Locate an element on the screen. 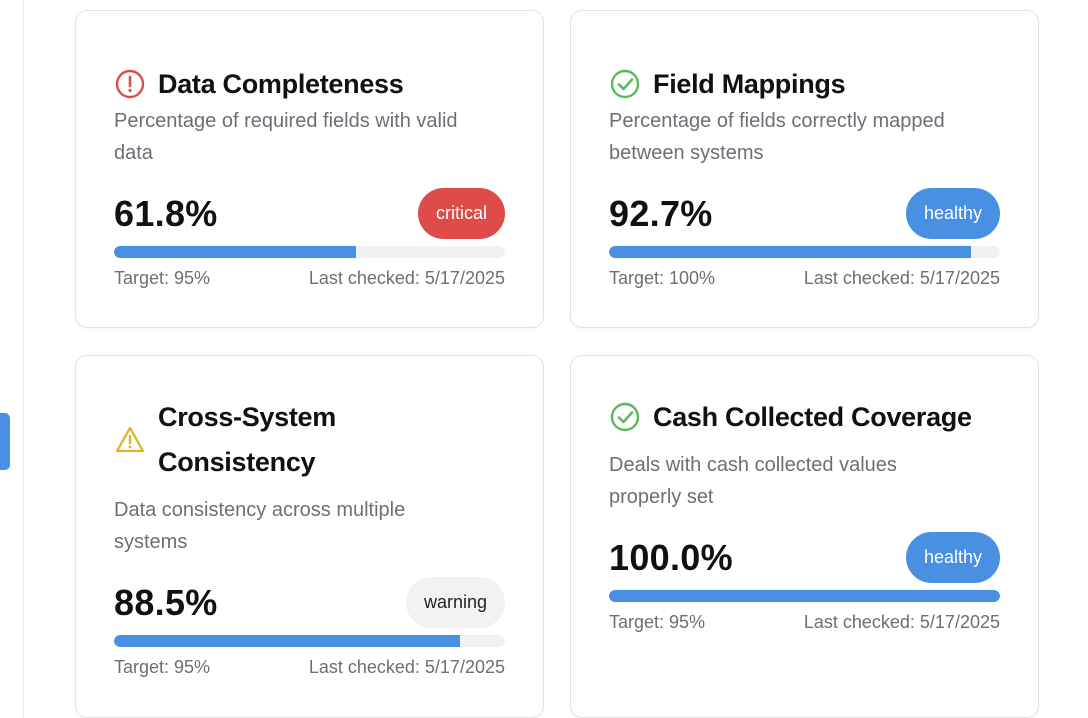  metric-value: 61.8% is located at coordinates (166, 213).